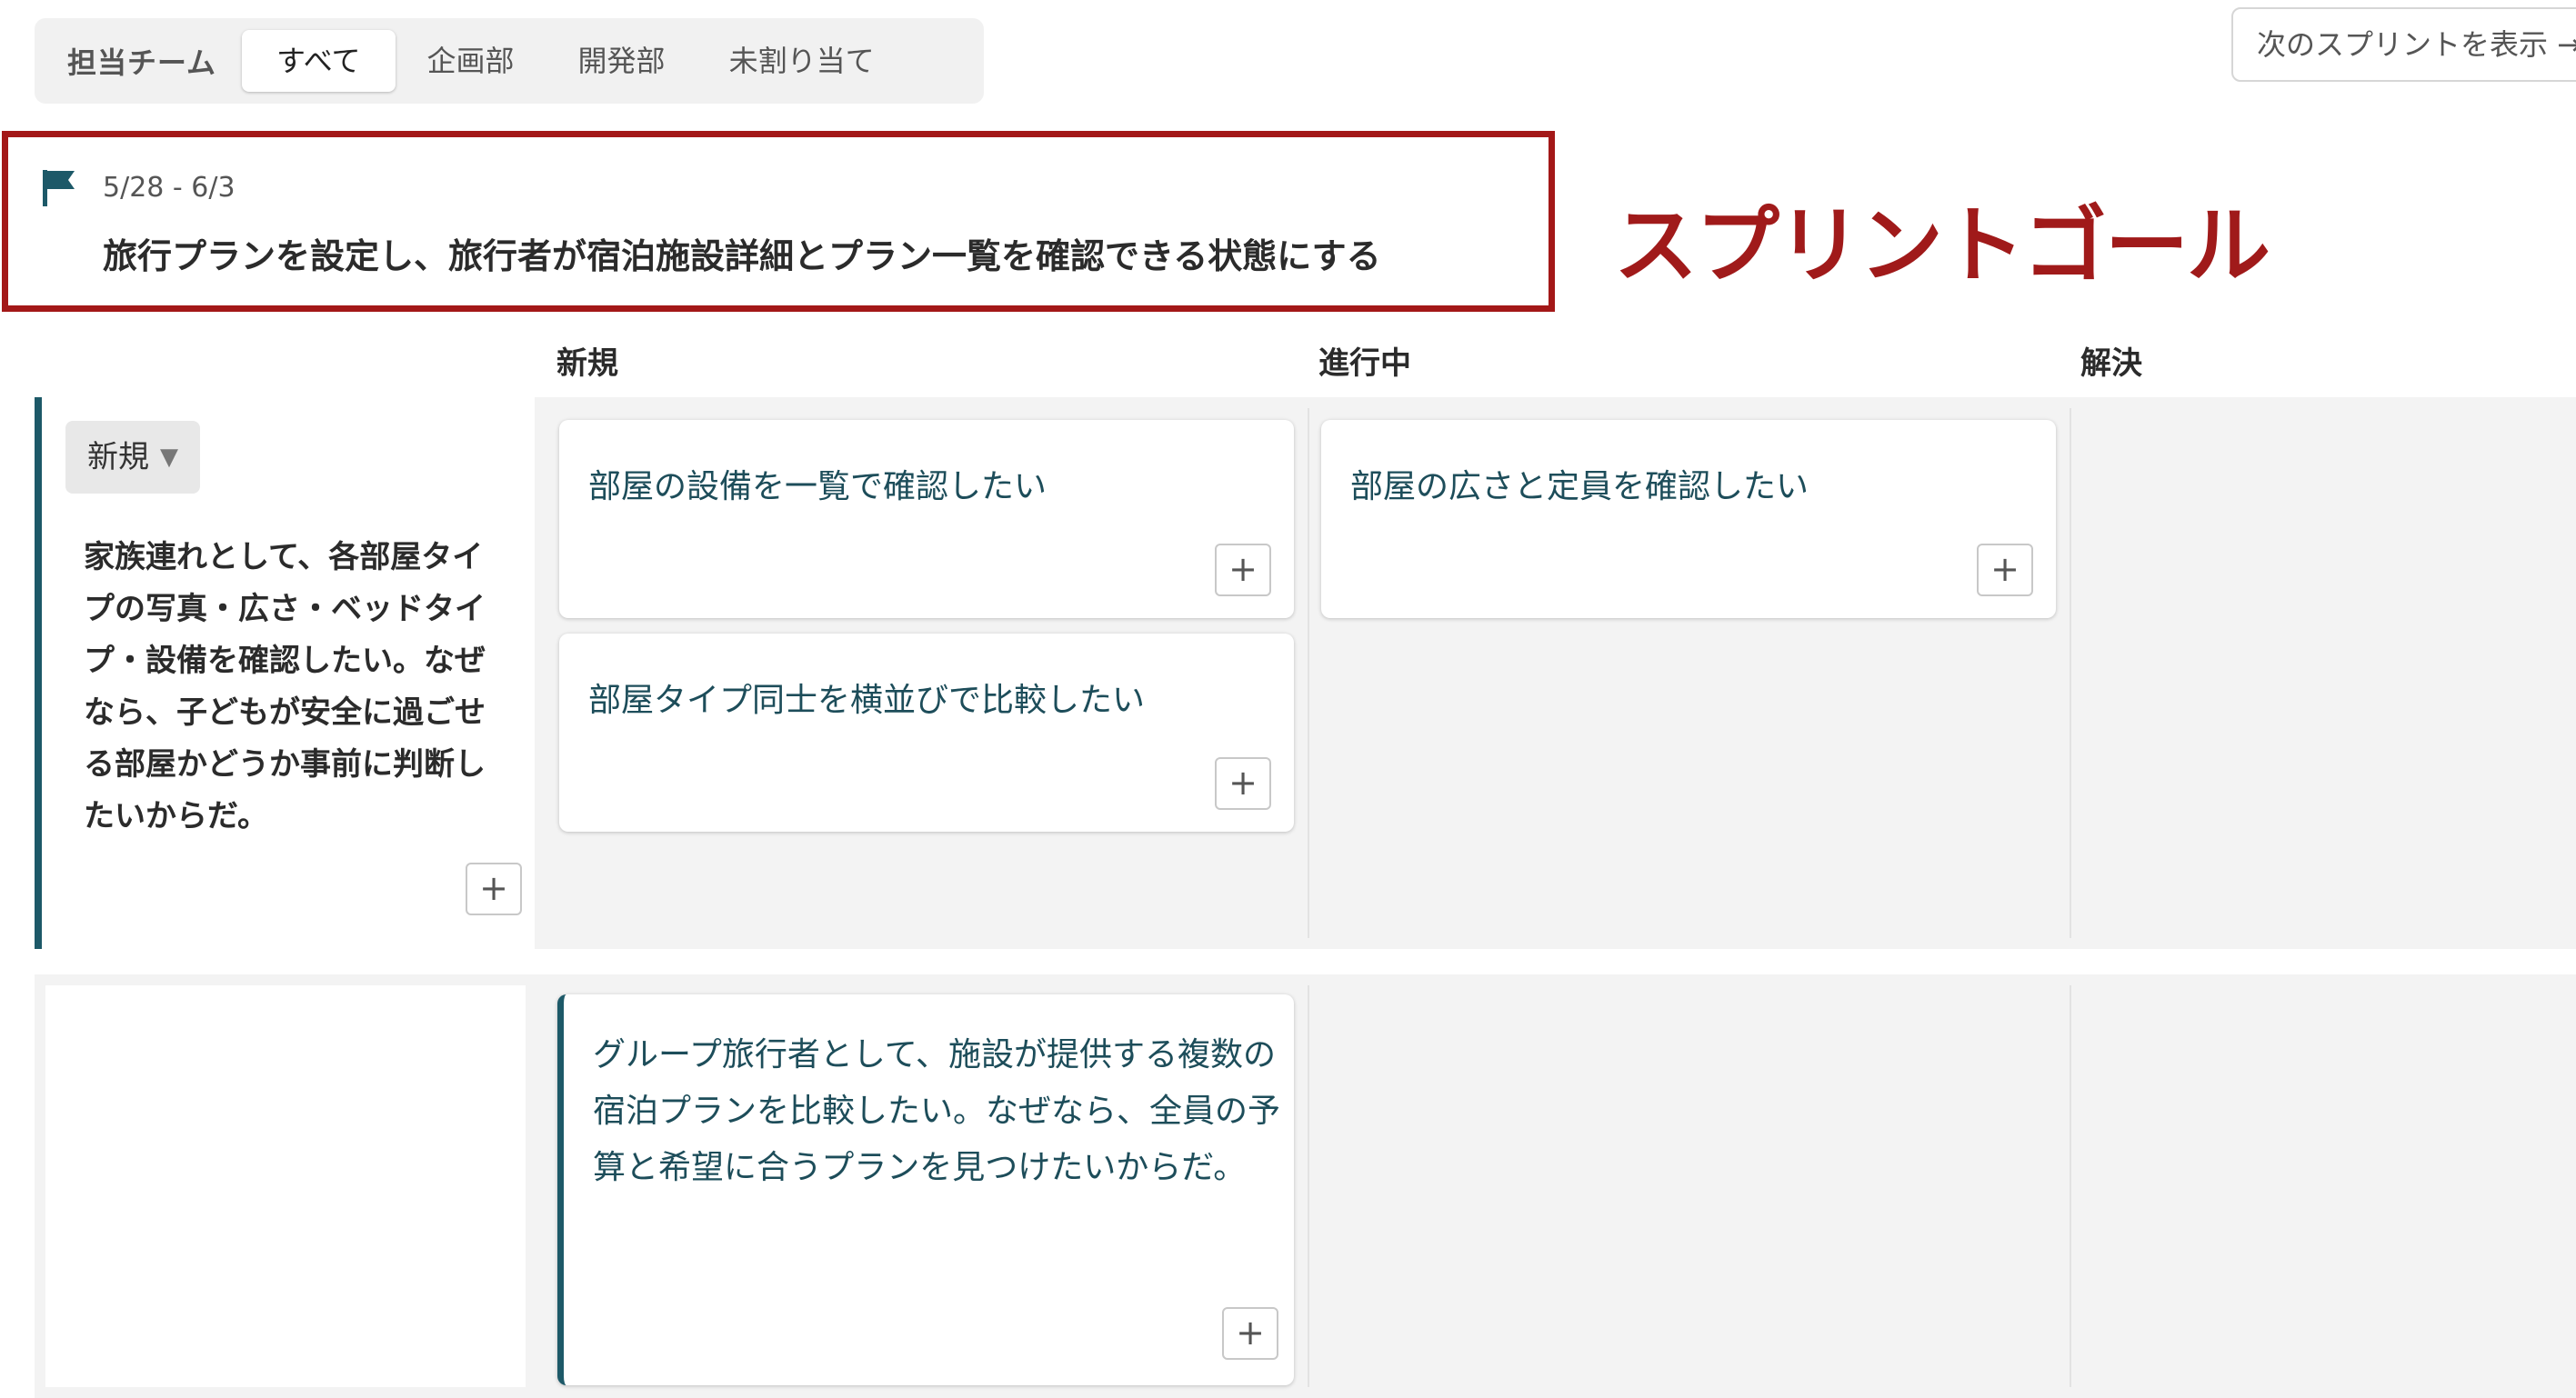  What do you see at coordinates (471, 61) in the screenshot?
I see `filter-tab-planning: 企画部` at bounding box center [471, 61].